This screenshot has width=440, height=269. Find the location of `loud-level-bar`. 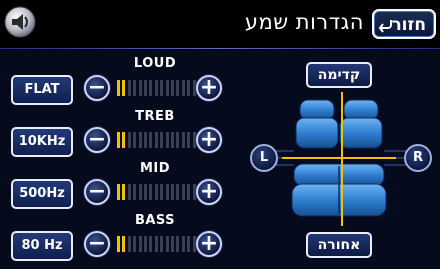

loud-level-bar is located at coordinates (158, 88).